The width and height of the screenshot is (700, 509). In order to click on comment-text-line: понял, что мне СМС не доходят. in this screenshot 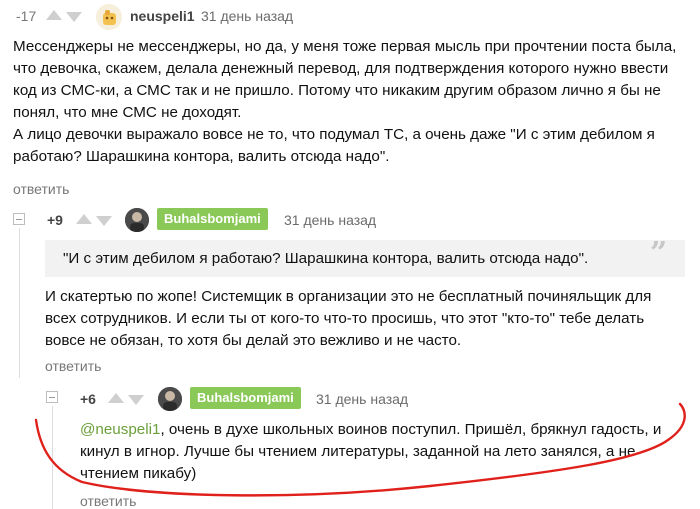, I will do `click(127, 112)`.